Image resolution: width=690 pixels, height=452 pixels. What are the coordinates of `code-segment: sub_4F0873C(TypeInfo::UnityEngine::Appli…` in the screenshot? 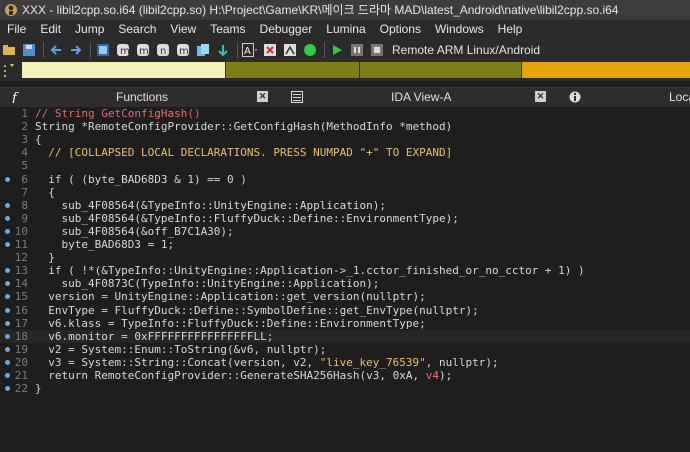 It's located at (207, 284).